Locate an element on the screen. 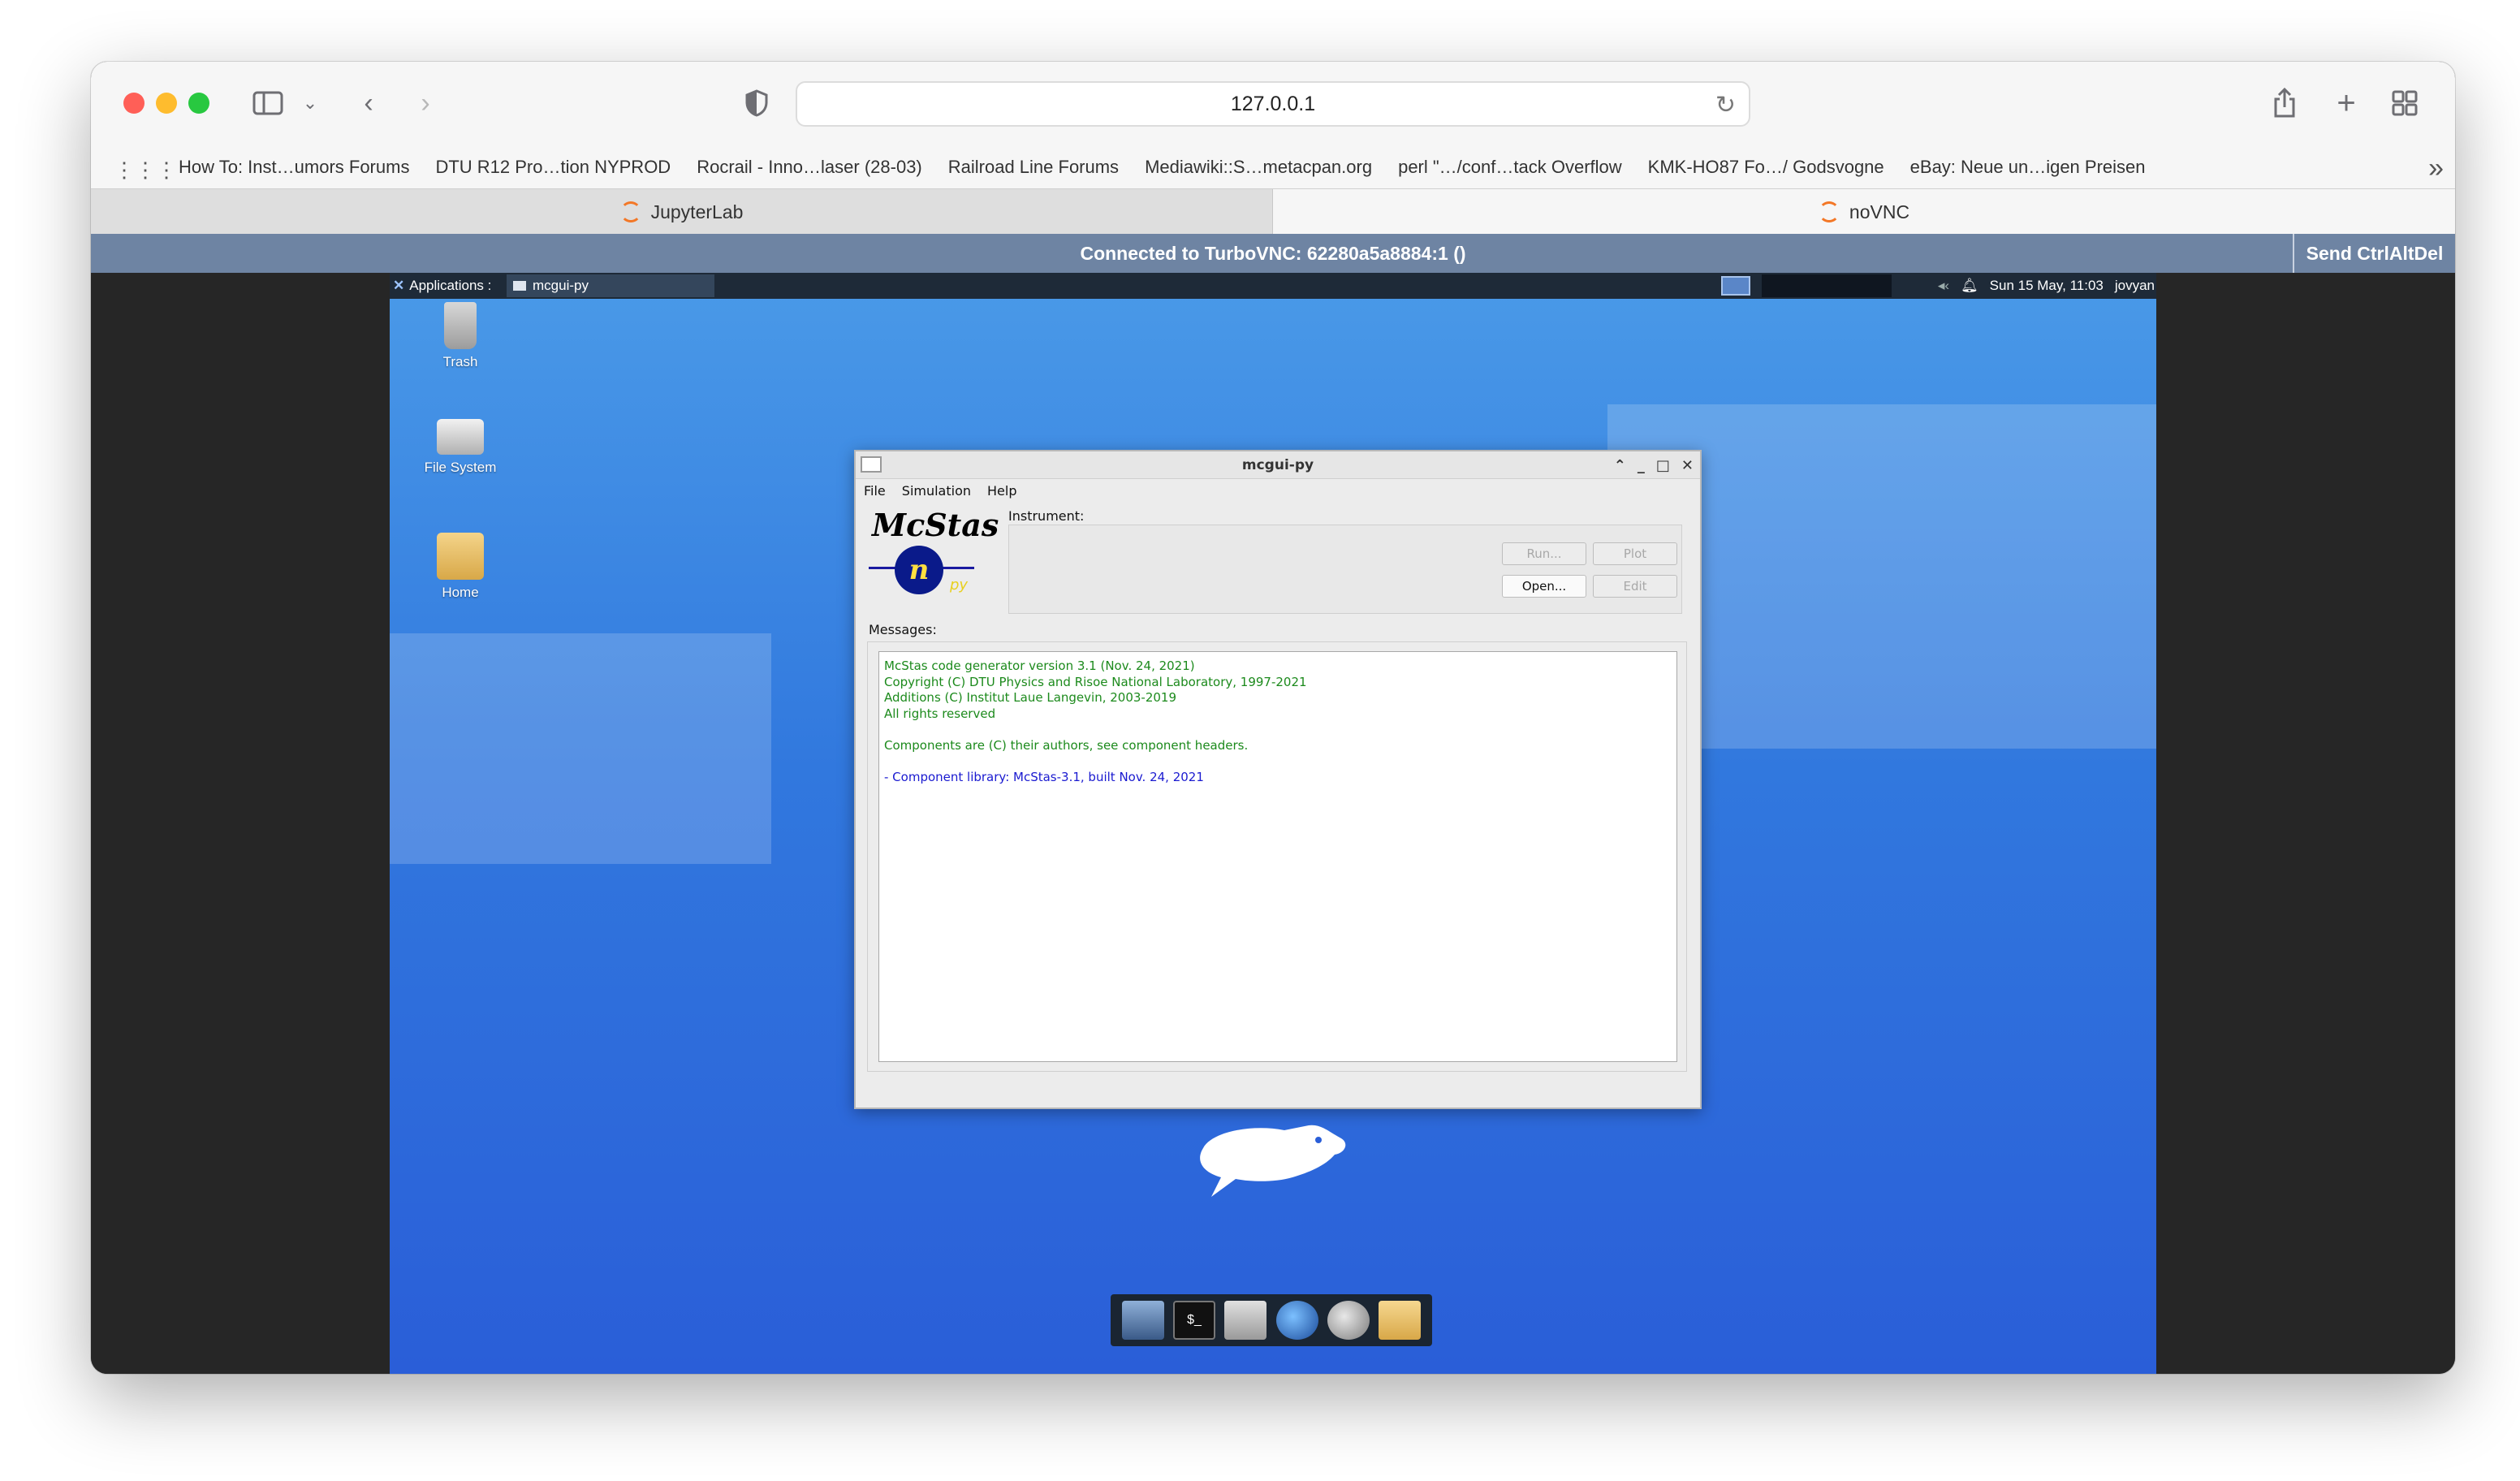 This screenshot has width=2520, height=1481. applications-menu: ✕ Applications : is located at coordinates (442, 286).